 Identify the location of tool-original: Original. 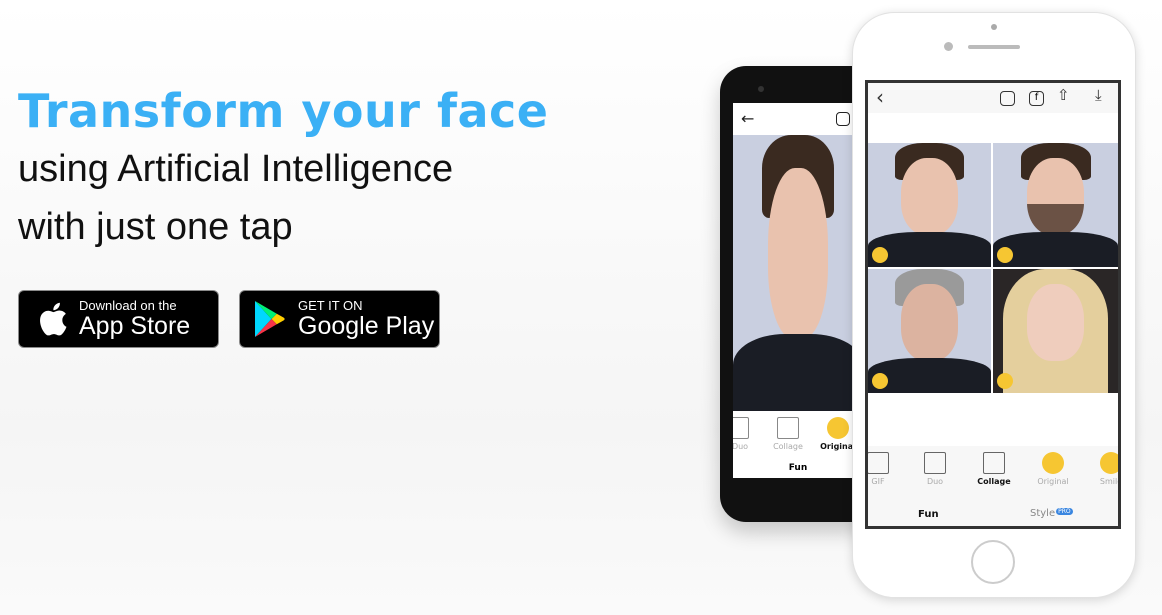
(1053, 466).